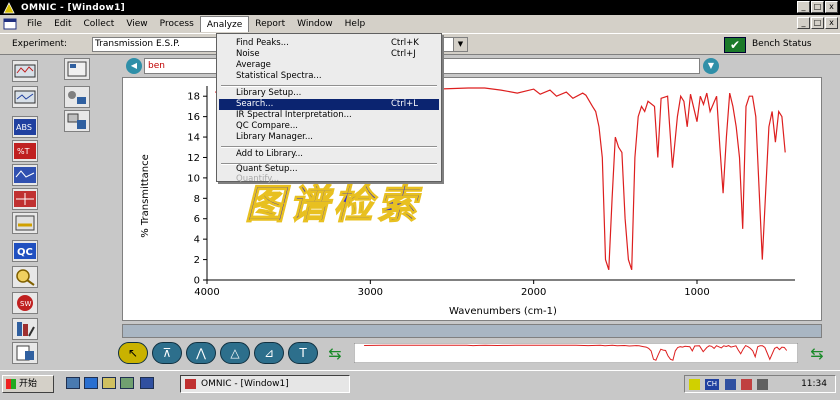 This screenshot has height=400, width=840. What do you see at coordinates (533, 292) in the screenshot?
I see `x-tick-label: 2000` at bounding box center [533, 292].